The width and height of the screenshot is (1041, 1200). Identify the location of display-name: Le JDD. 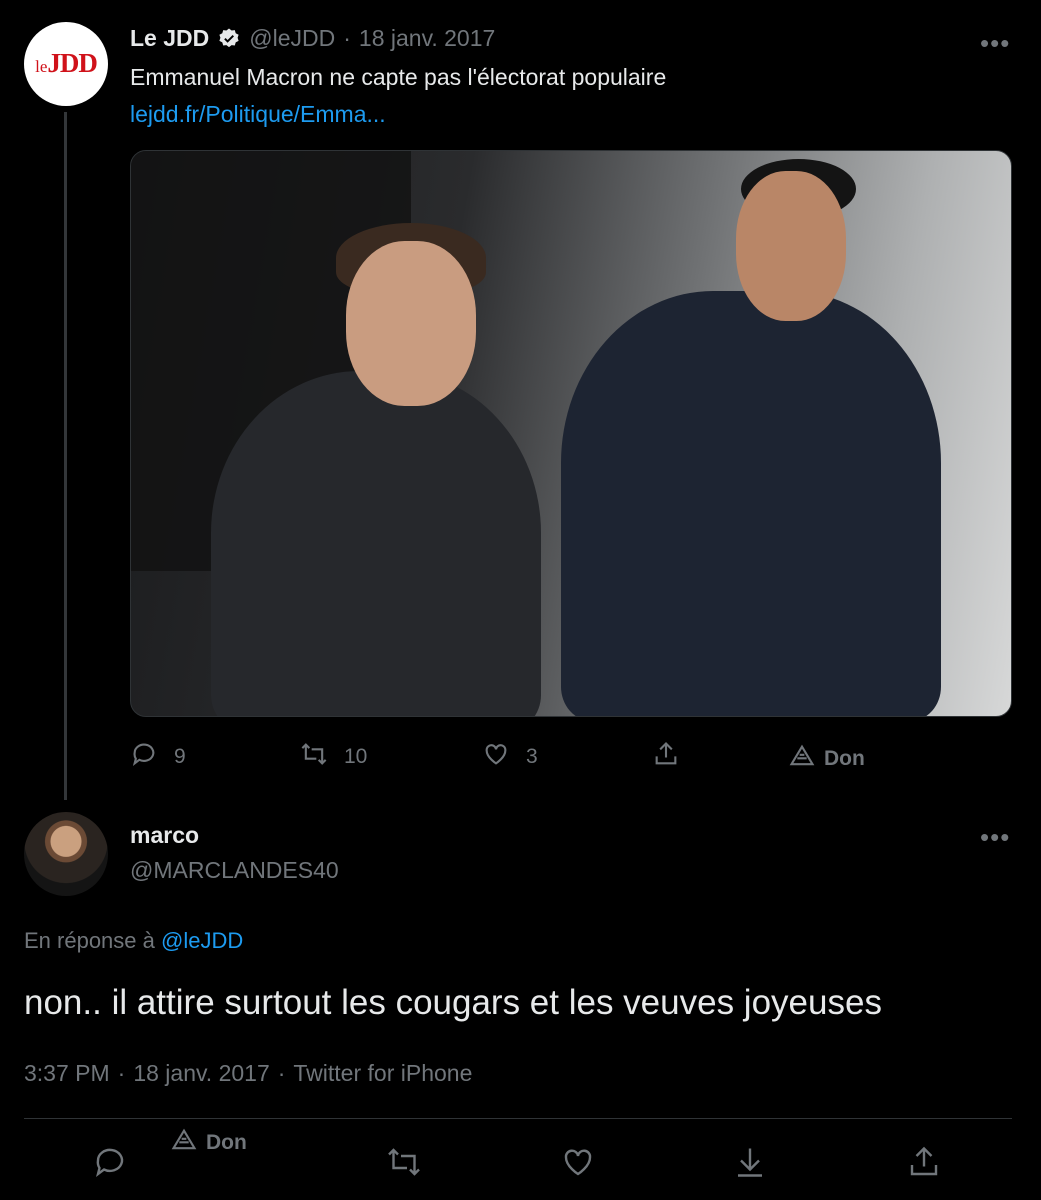
(169, 38).